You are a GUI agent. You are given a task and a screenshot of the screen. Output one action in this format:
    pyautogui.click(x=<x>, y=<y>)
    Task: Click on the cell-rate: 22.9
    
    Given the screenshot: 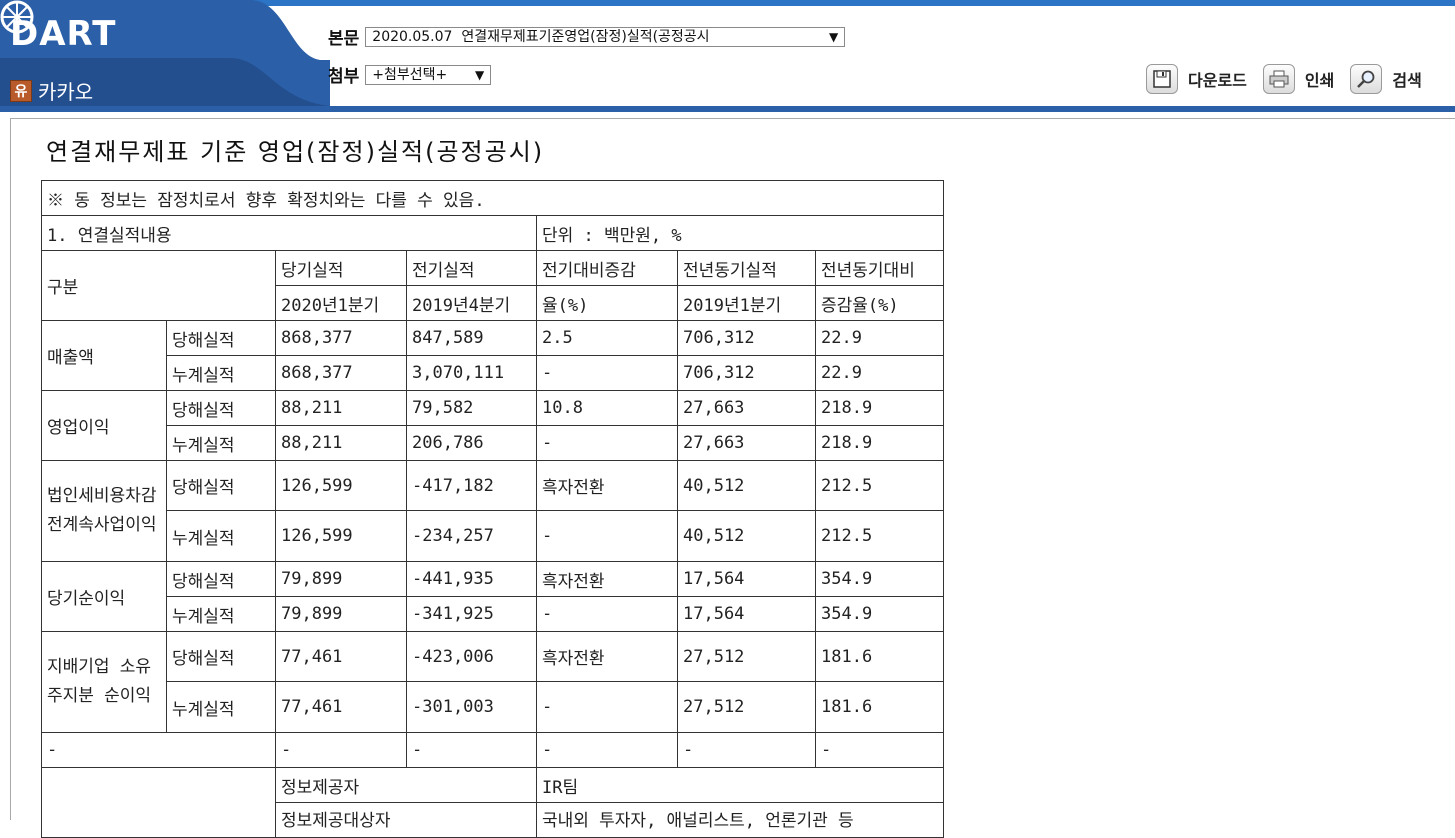 What is the action you would take?
    pyautogui.click(x=879, y=373)
    